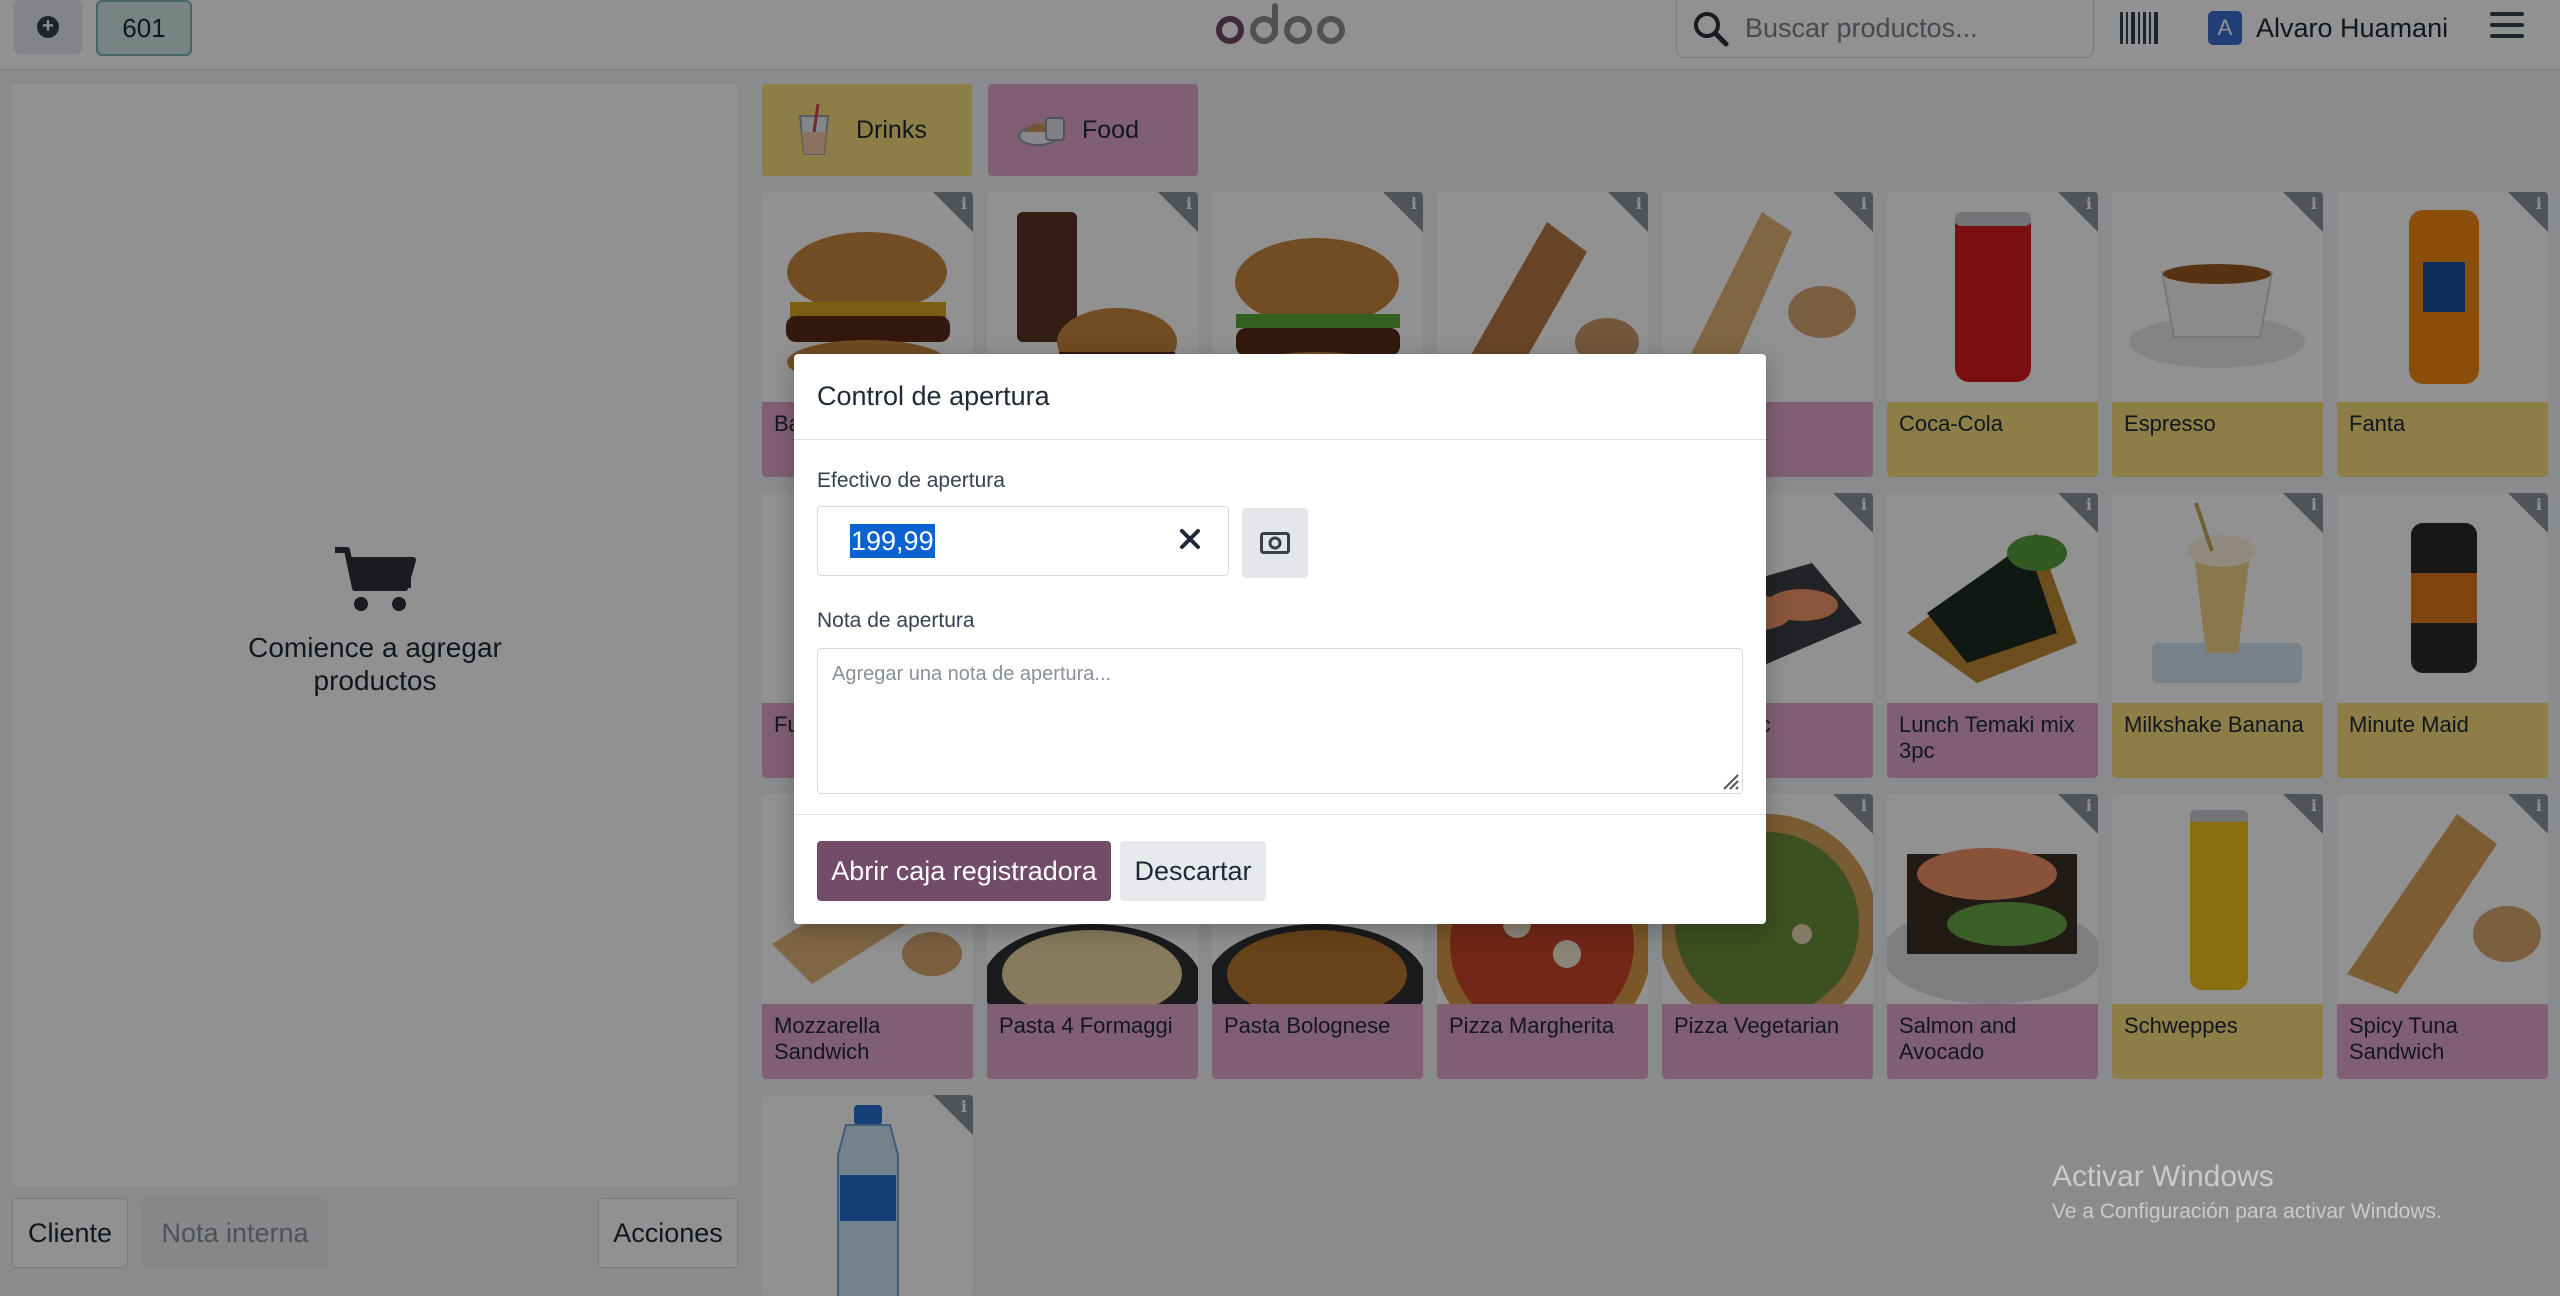 This screenshot has width=2560, height=1296. I want to click on money-bill-icon, so click(1275, 543).